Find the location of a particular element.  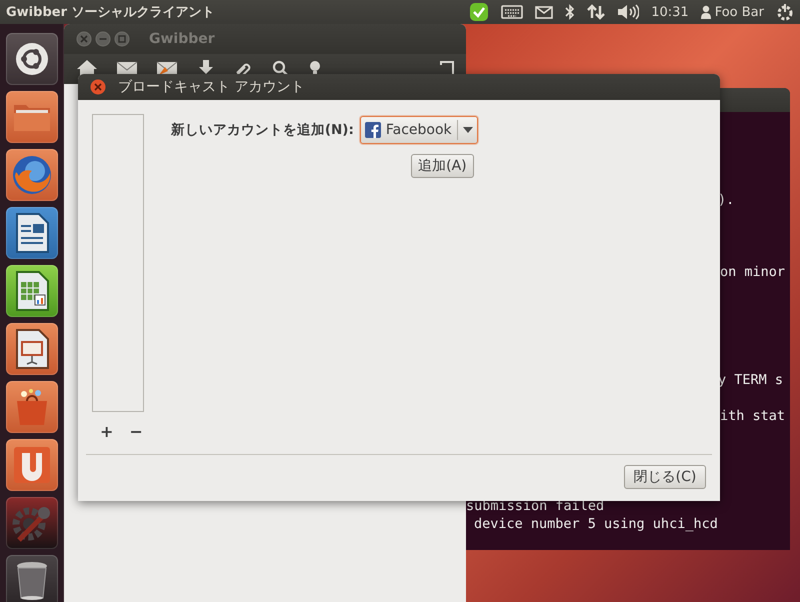

user-icon is located at coordinates (705, 12).